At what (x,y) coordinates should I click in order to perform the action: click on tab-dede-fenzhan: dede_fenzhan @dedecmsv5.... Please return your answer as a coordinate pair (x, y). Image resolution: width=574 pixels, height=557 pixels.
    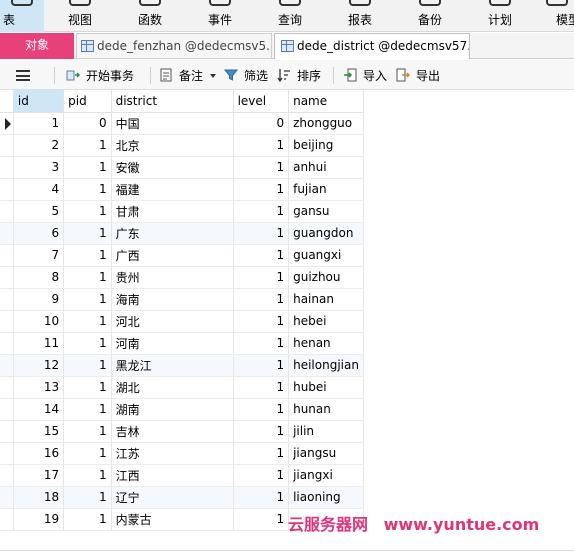
    Looking at the image, I should click on (174, 46).